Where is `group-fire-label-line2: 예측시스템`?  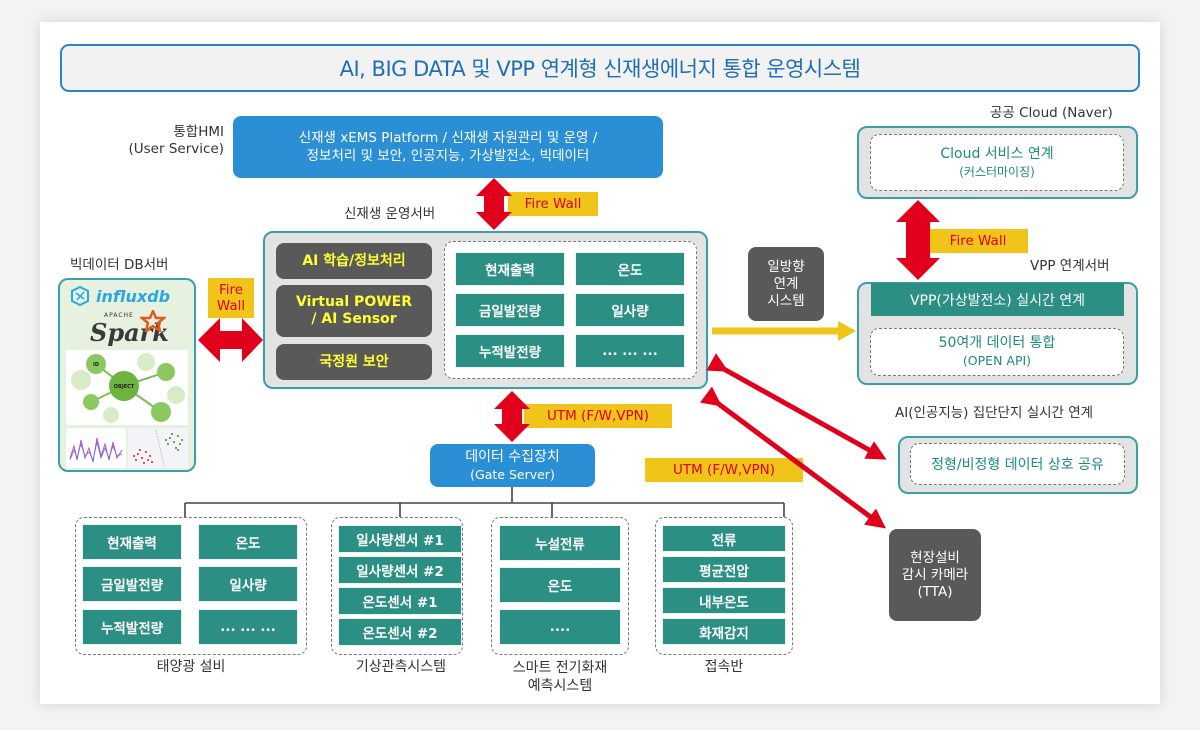
group-fire-label-line2: 예측시스템 is located at coordinates (560, 686).